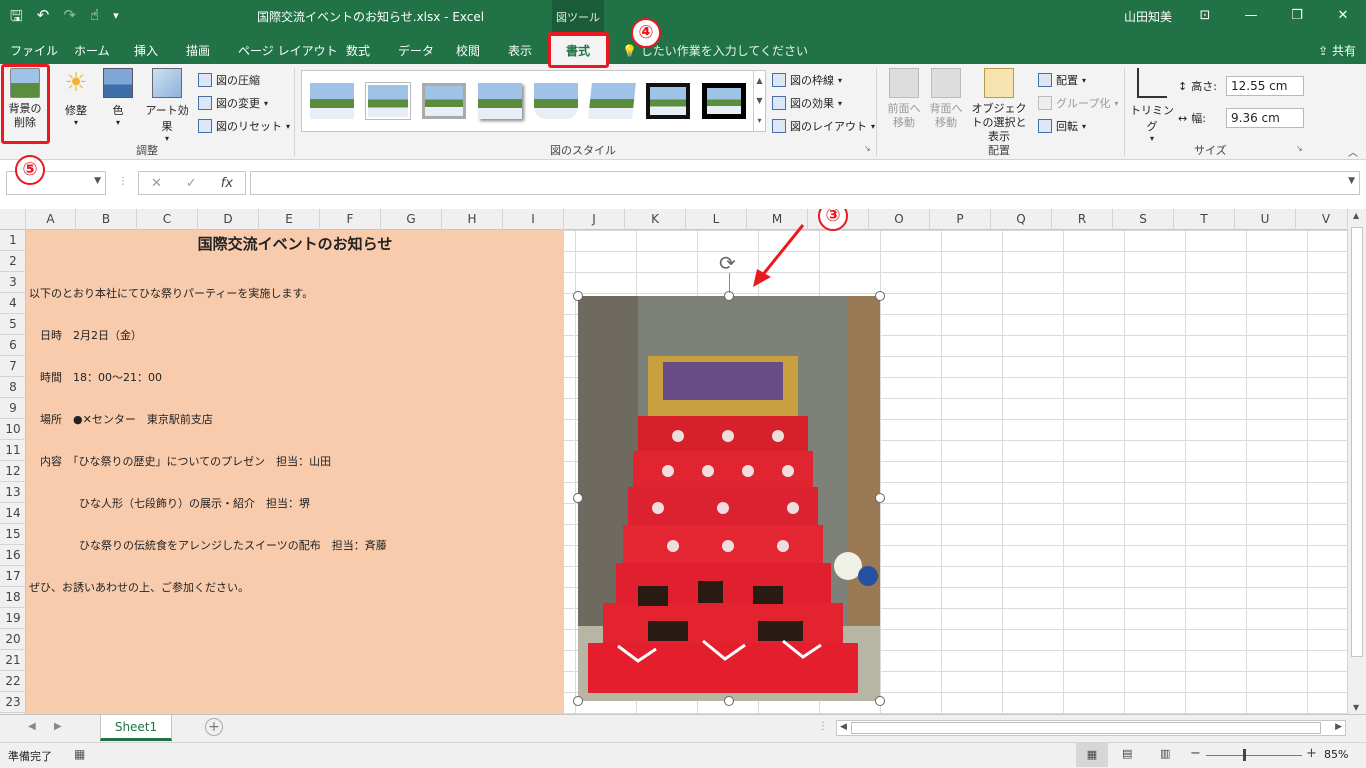  I want to click on tab-review: 校閲, so click(468, 50).